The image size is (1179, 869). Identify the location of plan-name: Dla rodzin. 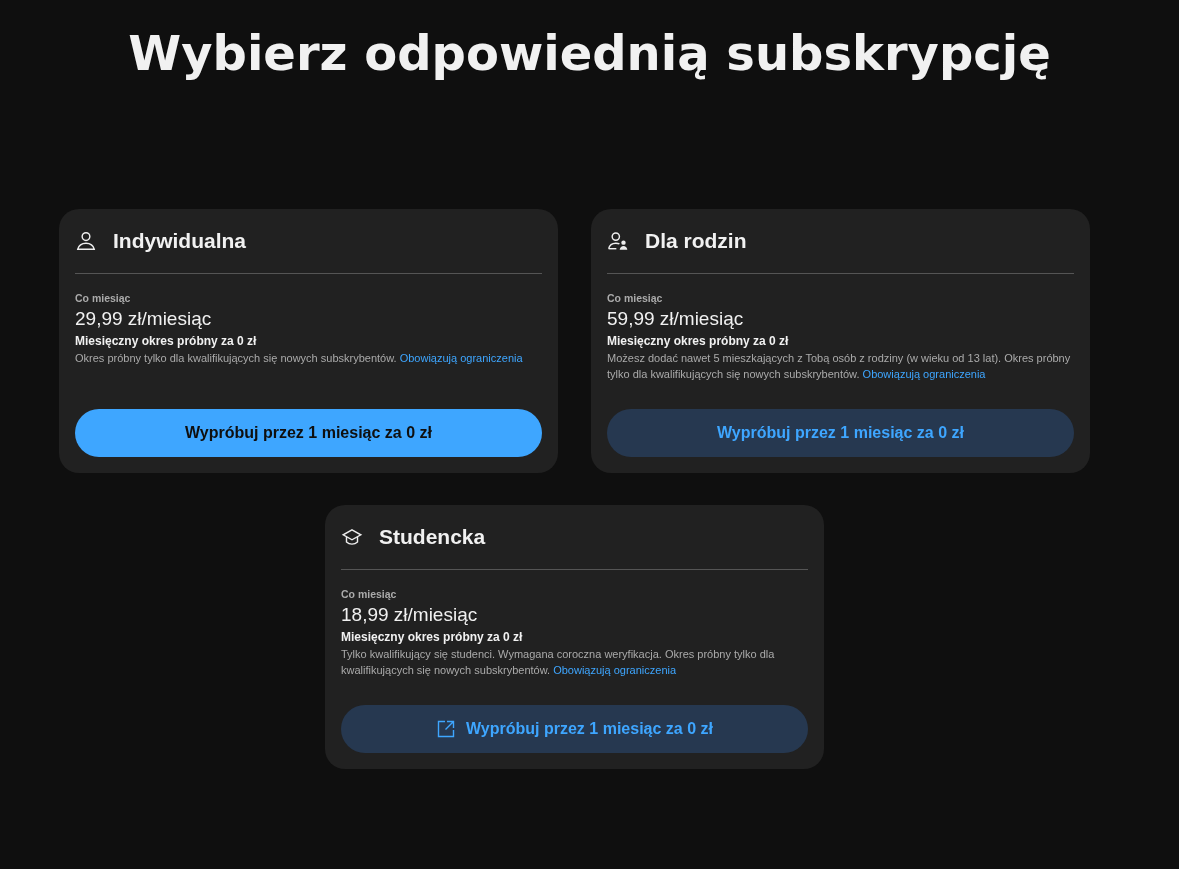
(696, 241).